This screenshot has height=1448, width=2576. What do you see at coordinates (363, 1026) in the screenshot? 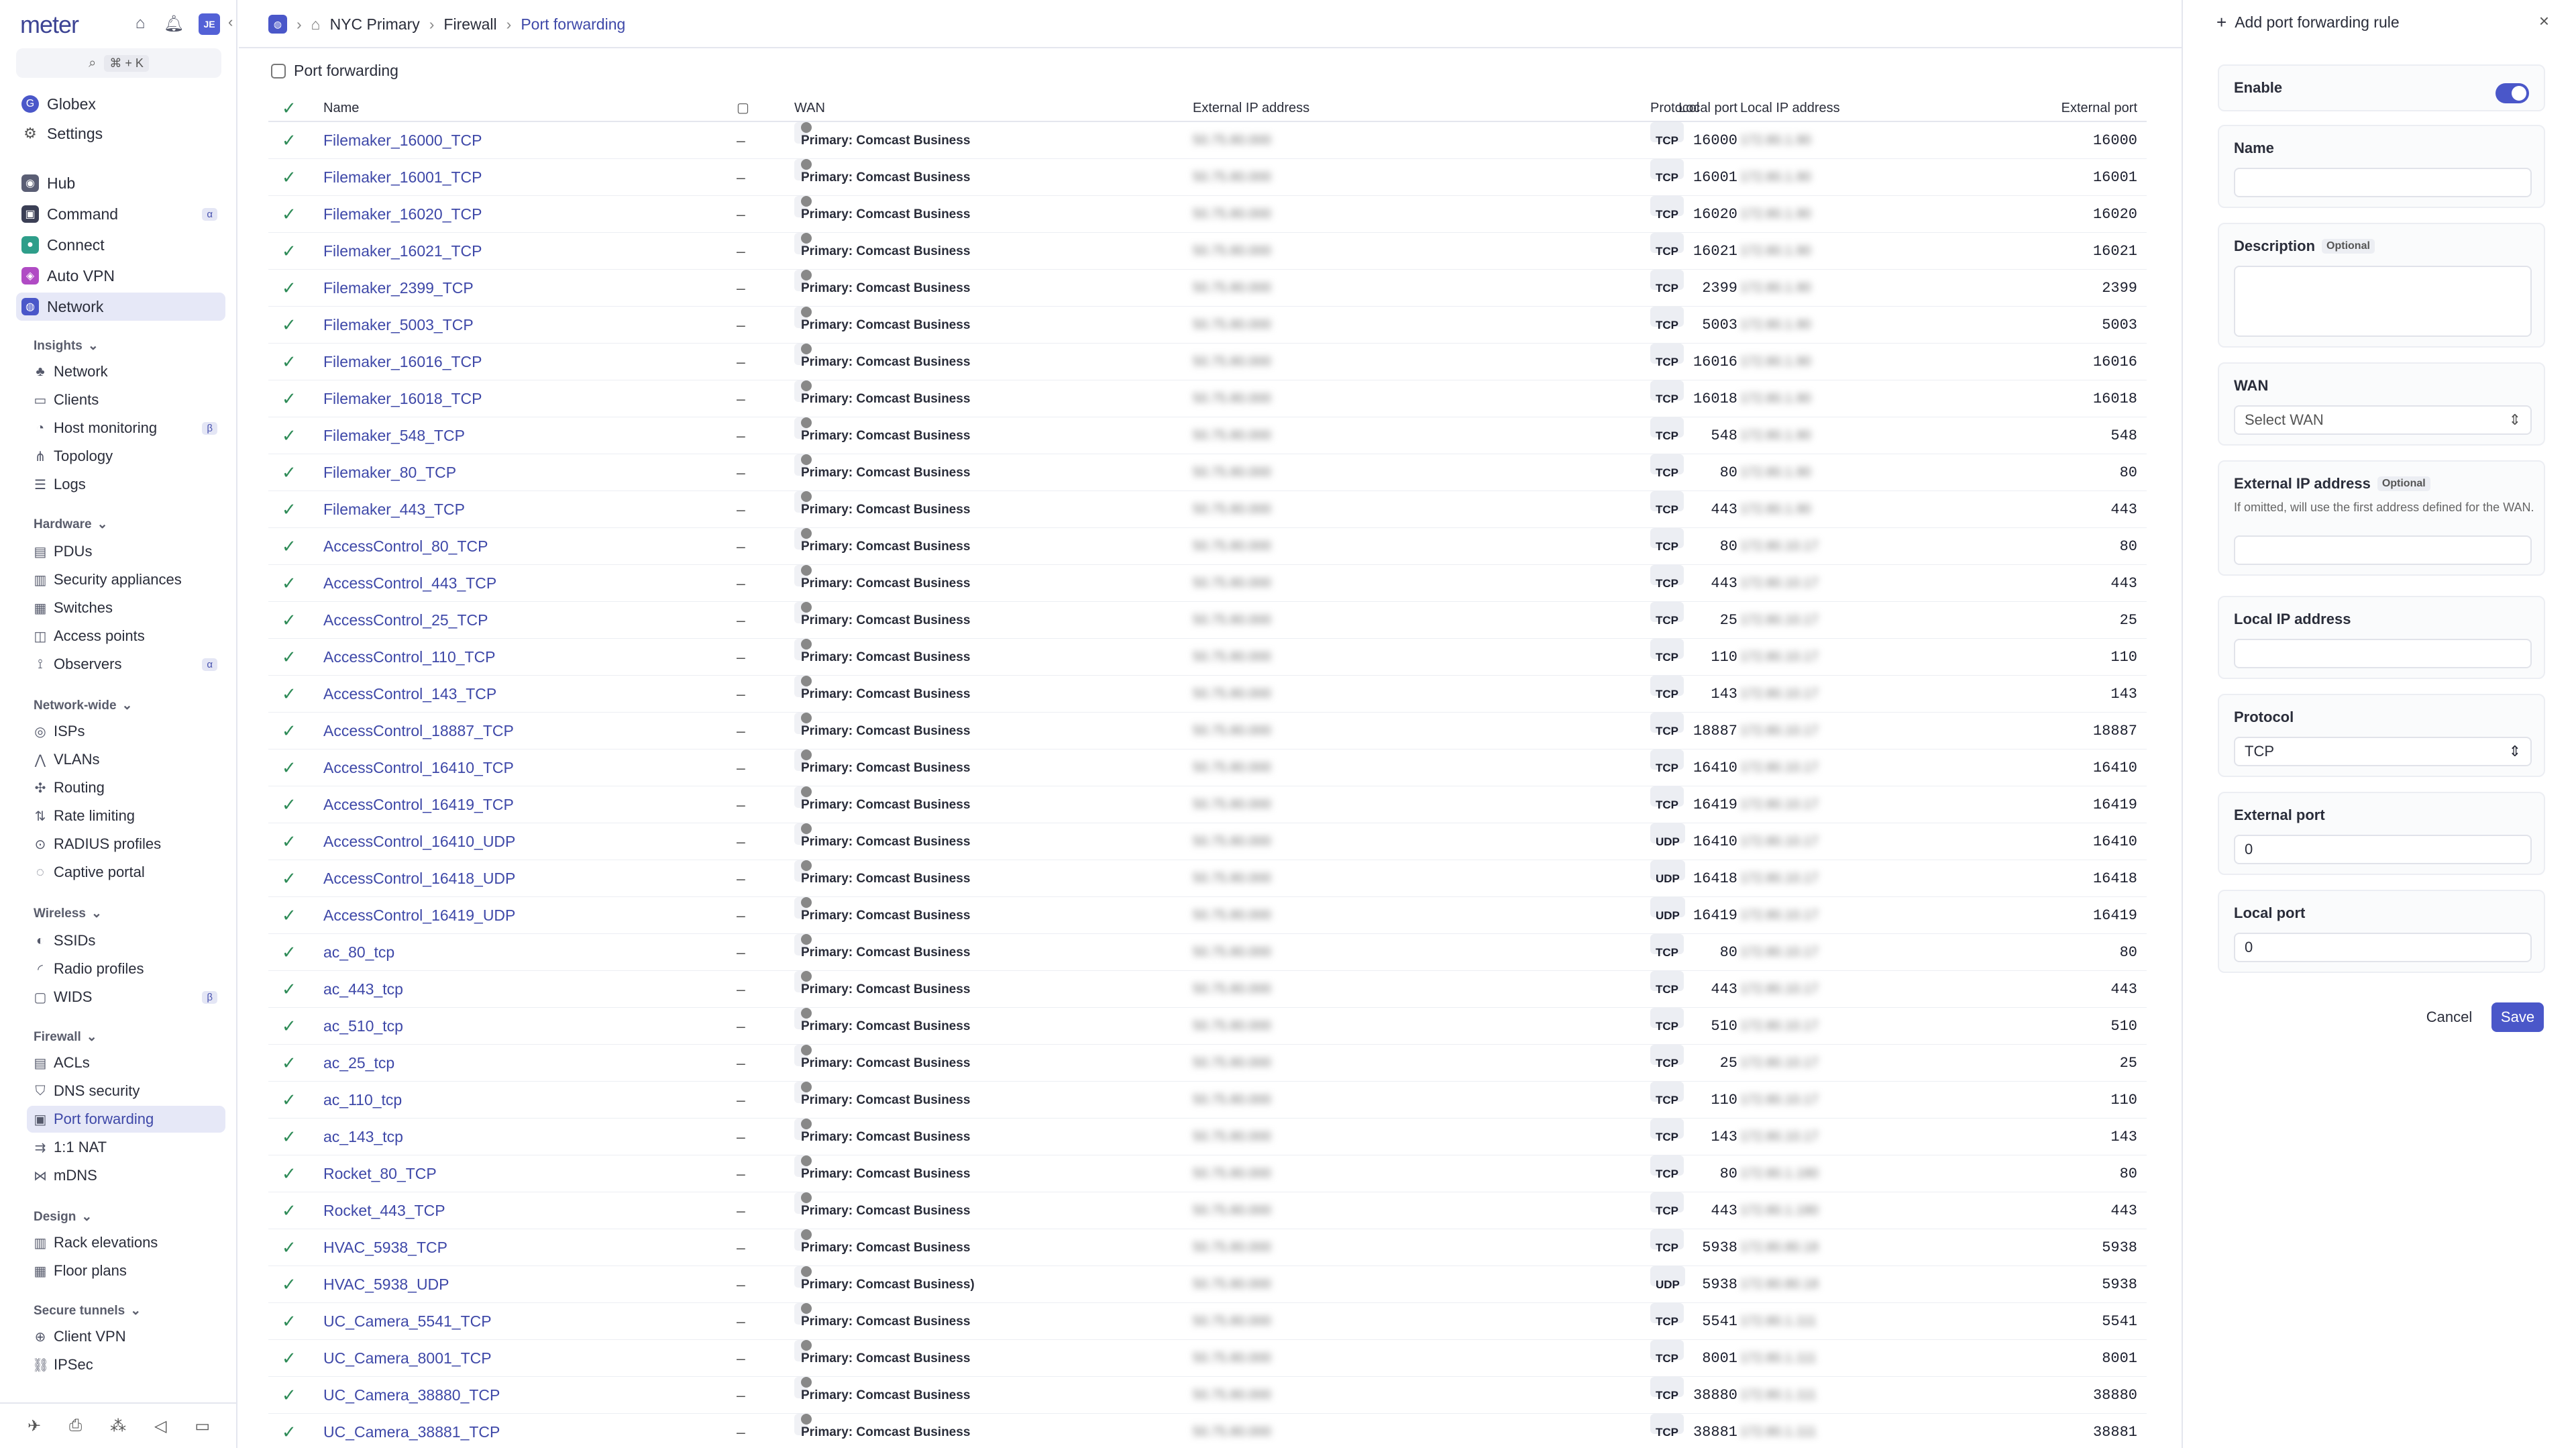
I see `rule-name-link: ac_510_tcp` at bounding box center [363, 1026].